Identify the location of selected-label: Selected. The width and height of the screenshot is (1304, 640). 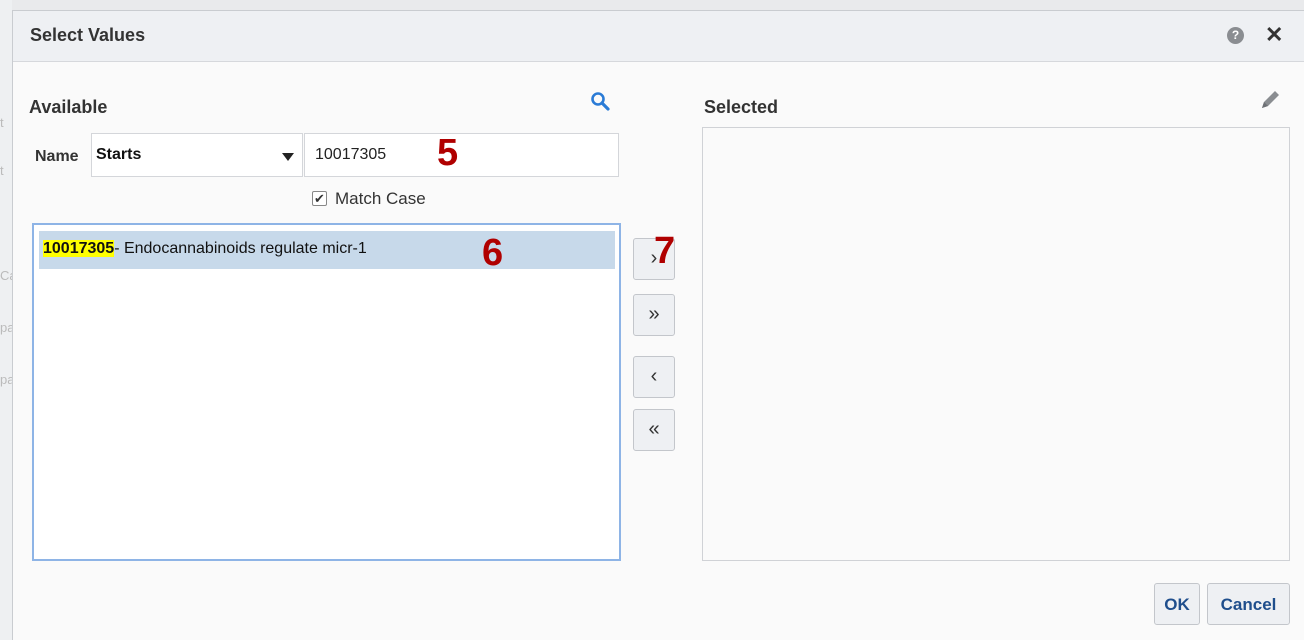
(741, 107).